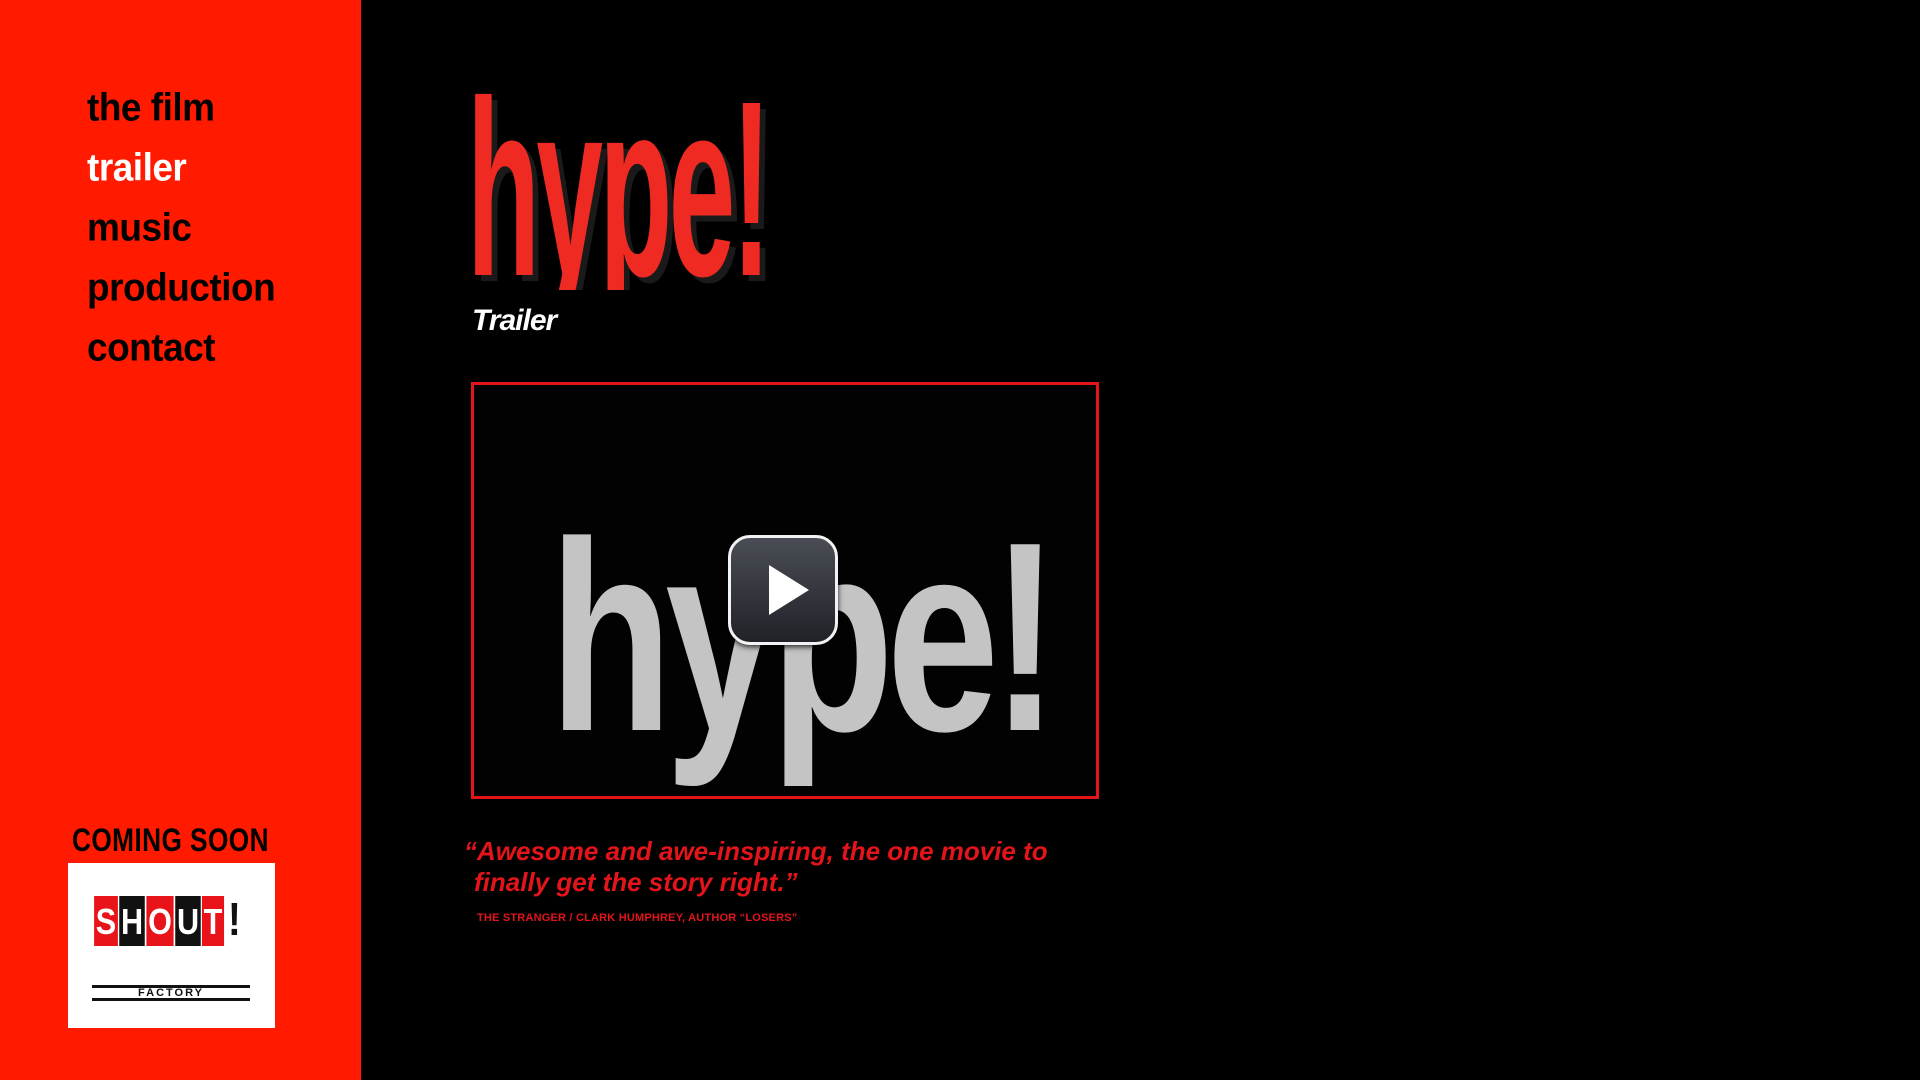 This screenshot has height=1080, width=1920. What do you see at coordinates (170, 840) in the screenshot?
I see `coming-soon-label: COMING SOON` at bounding box center [170, 840].